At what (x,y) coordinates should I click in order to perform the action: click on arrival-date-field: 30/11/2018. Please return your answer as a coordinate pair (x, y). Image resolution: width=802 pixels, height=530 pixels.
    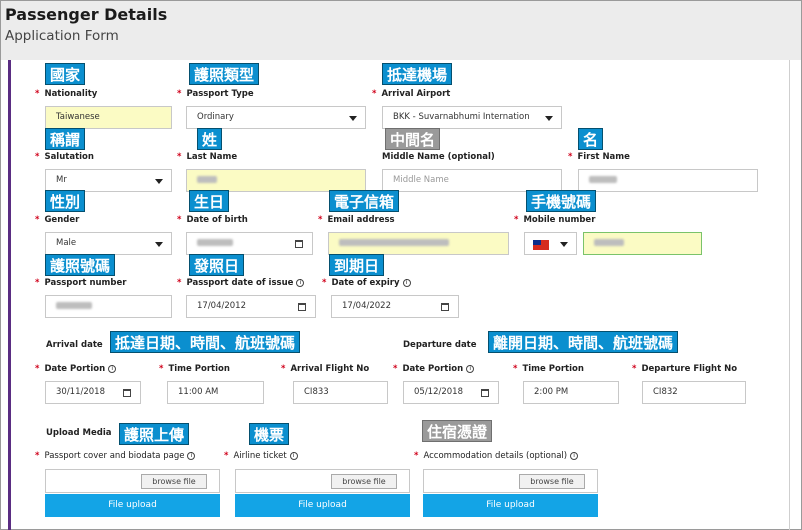
    Looking at the image, I should click on (93, 392).